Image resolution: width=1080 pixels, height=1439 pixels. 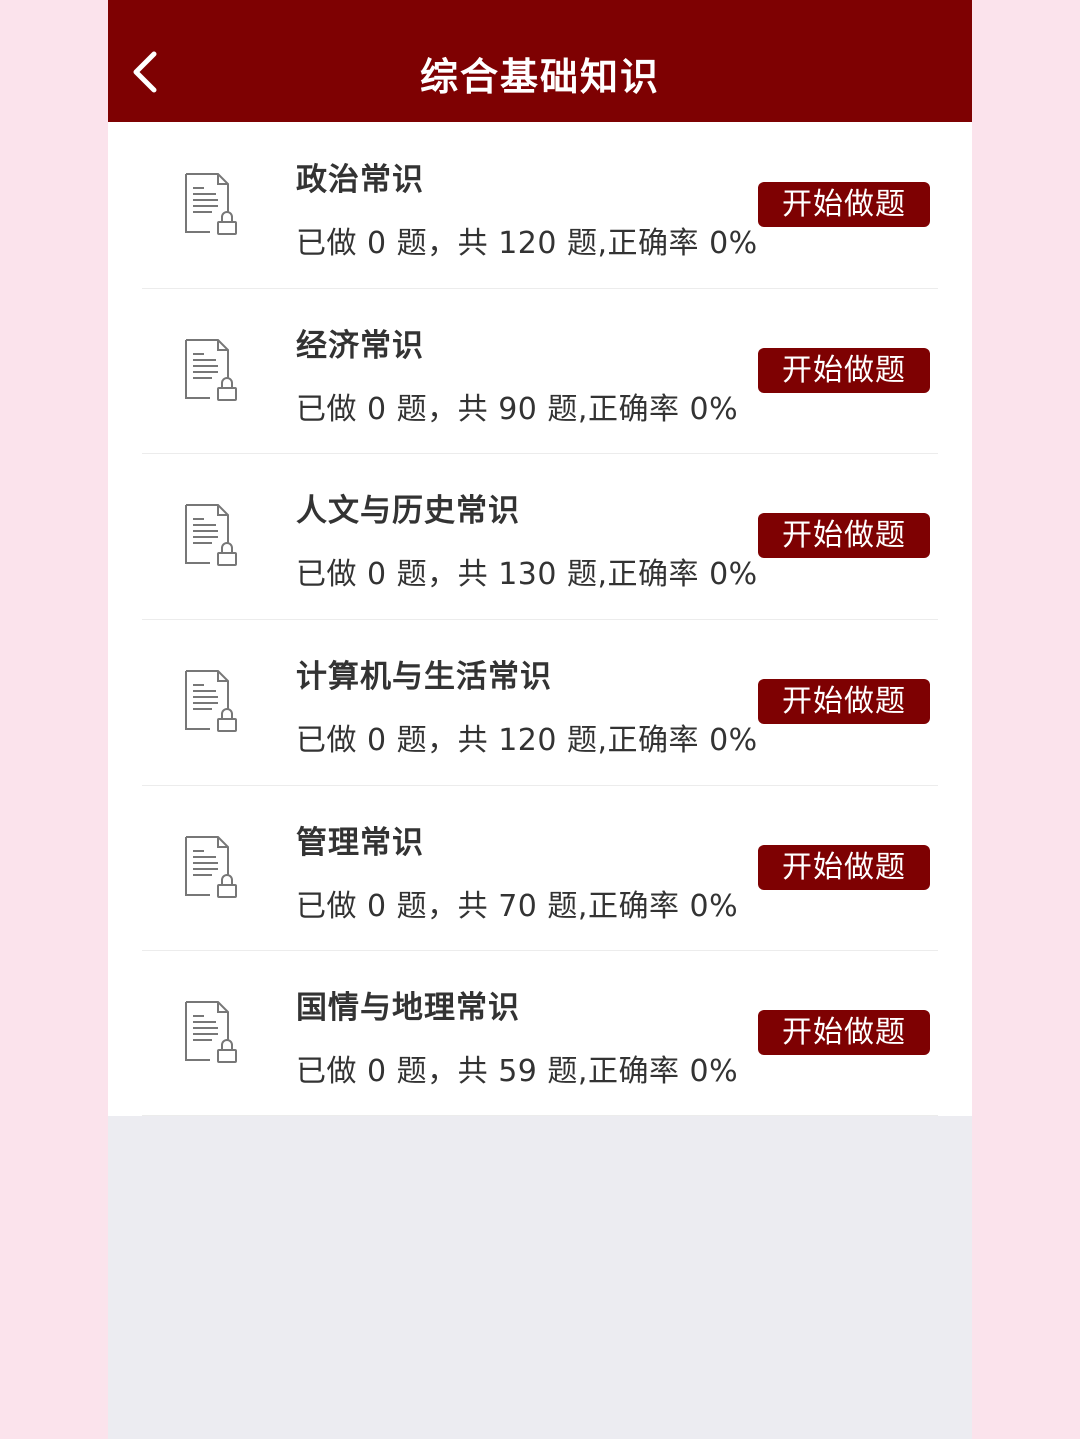 What do you see at coordinates (408, 1008) in the screenshot?
I see `item-title: 国情与地理常识` at bounding box center [408, 1008].